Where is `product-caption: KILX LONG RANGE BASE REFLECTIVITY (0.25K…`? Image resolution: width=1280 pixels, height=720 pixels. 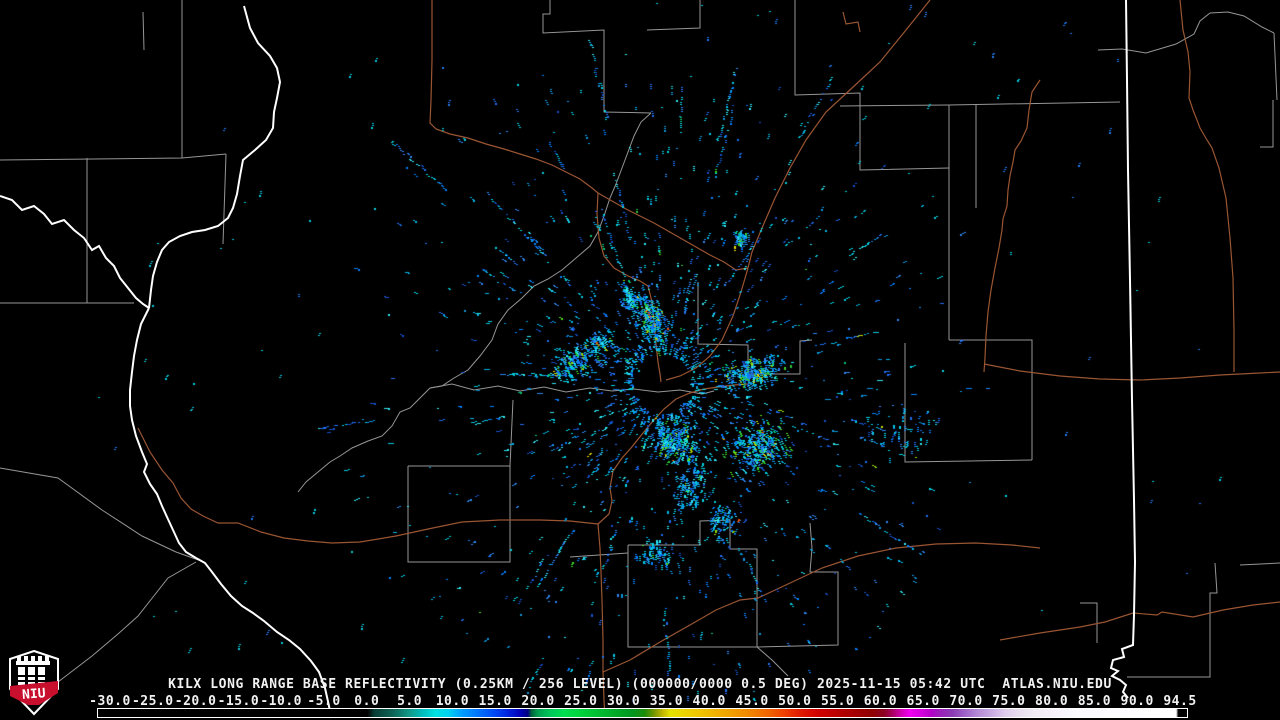
product-caption: KILX LONG RANGE BASE REFLECTIVITY (0.25K… is located at coordinates (640, 684).